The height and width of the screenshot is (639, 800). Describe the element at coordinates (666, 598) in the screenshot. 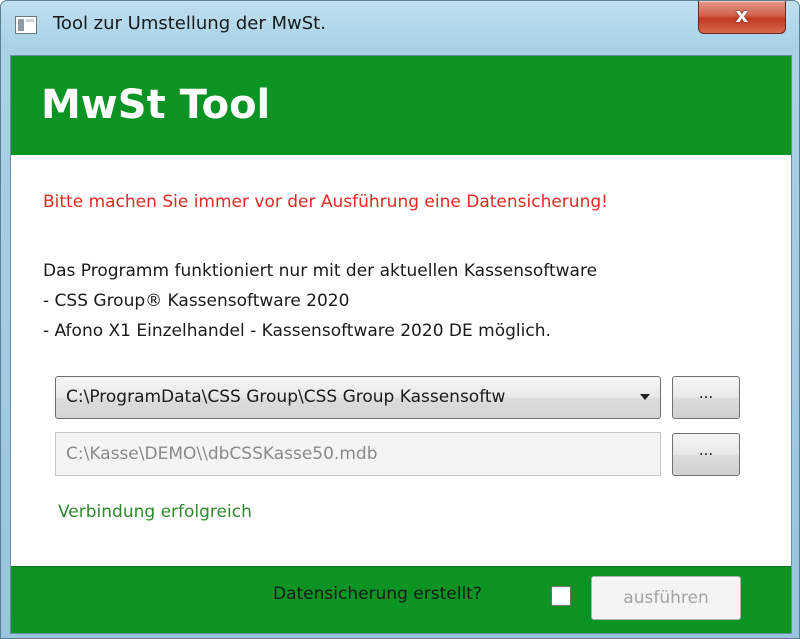

I see `run-button: ausführen` at that location.